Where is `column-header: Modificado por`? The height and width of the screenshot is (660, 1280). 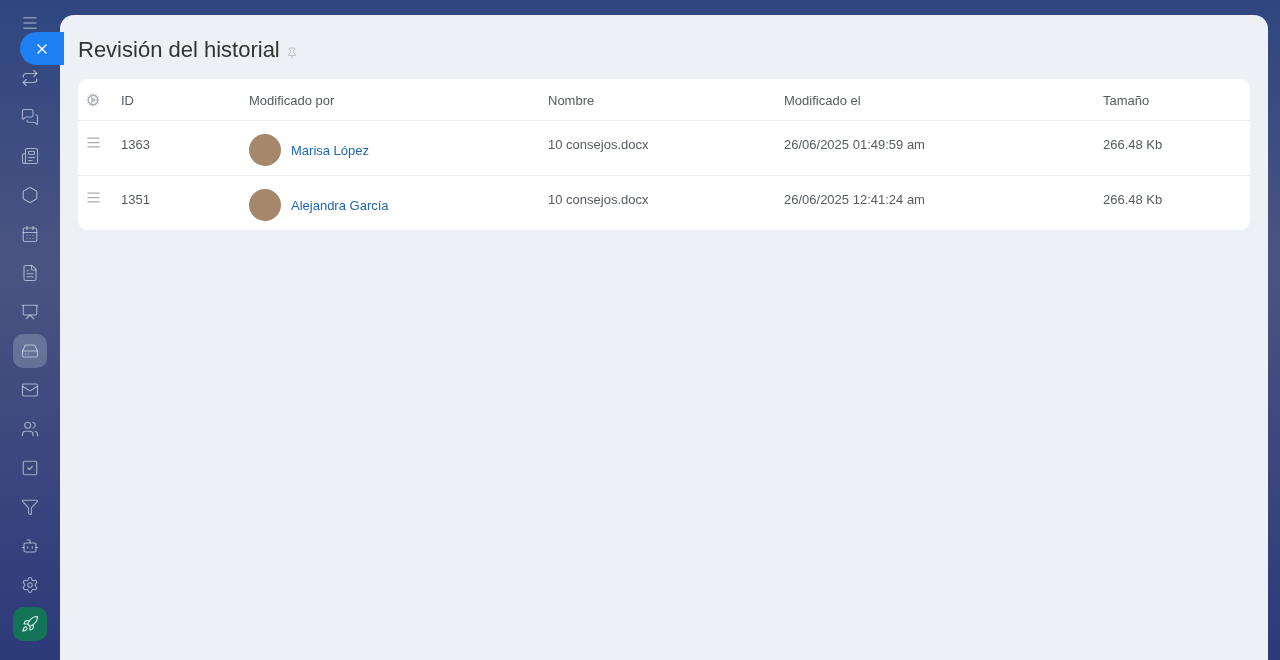 column-header: Modificado por is located at coordinates (398, 93).